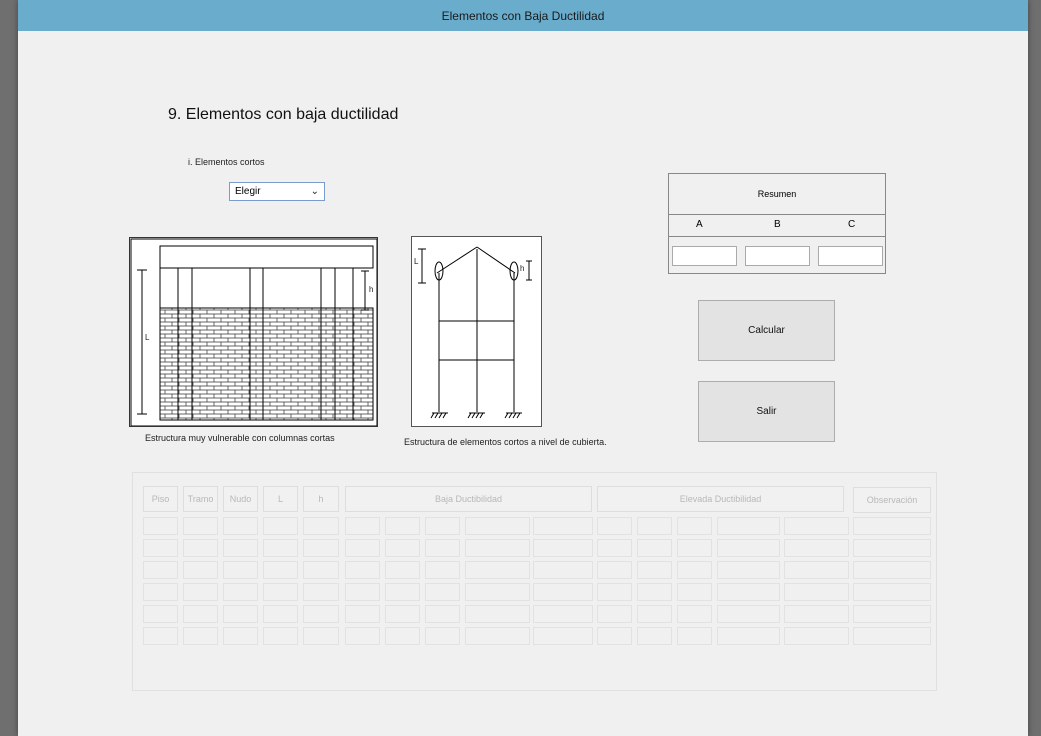  What do you see at coordinates (766, 411) in the screenshot?
I see `salir-button: Salir` at bounding box center [766, 411].